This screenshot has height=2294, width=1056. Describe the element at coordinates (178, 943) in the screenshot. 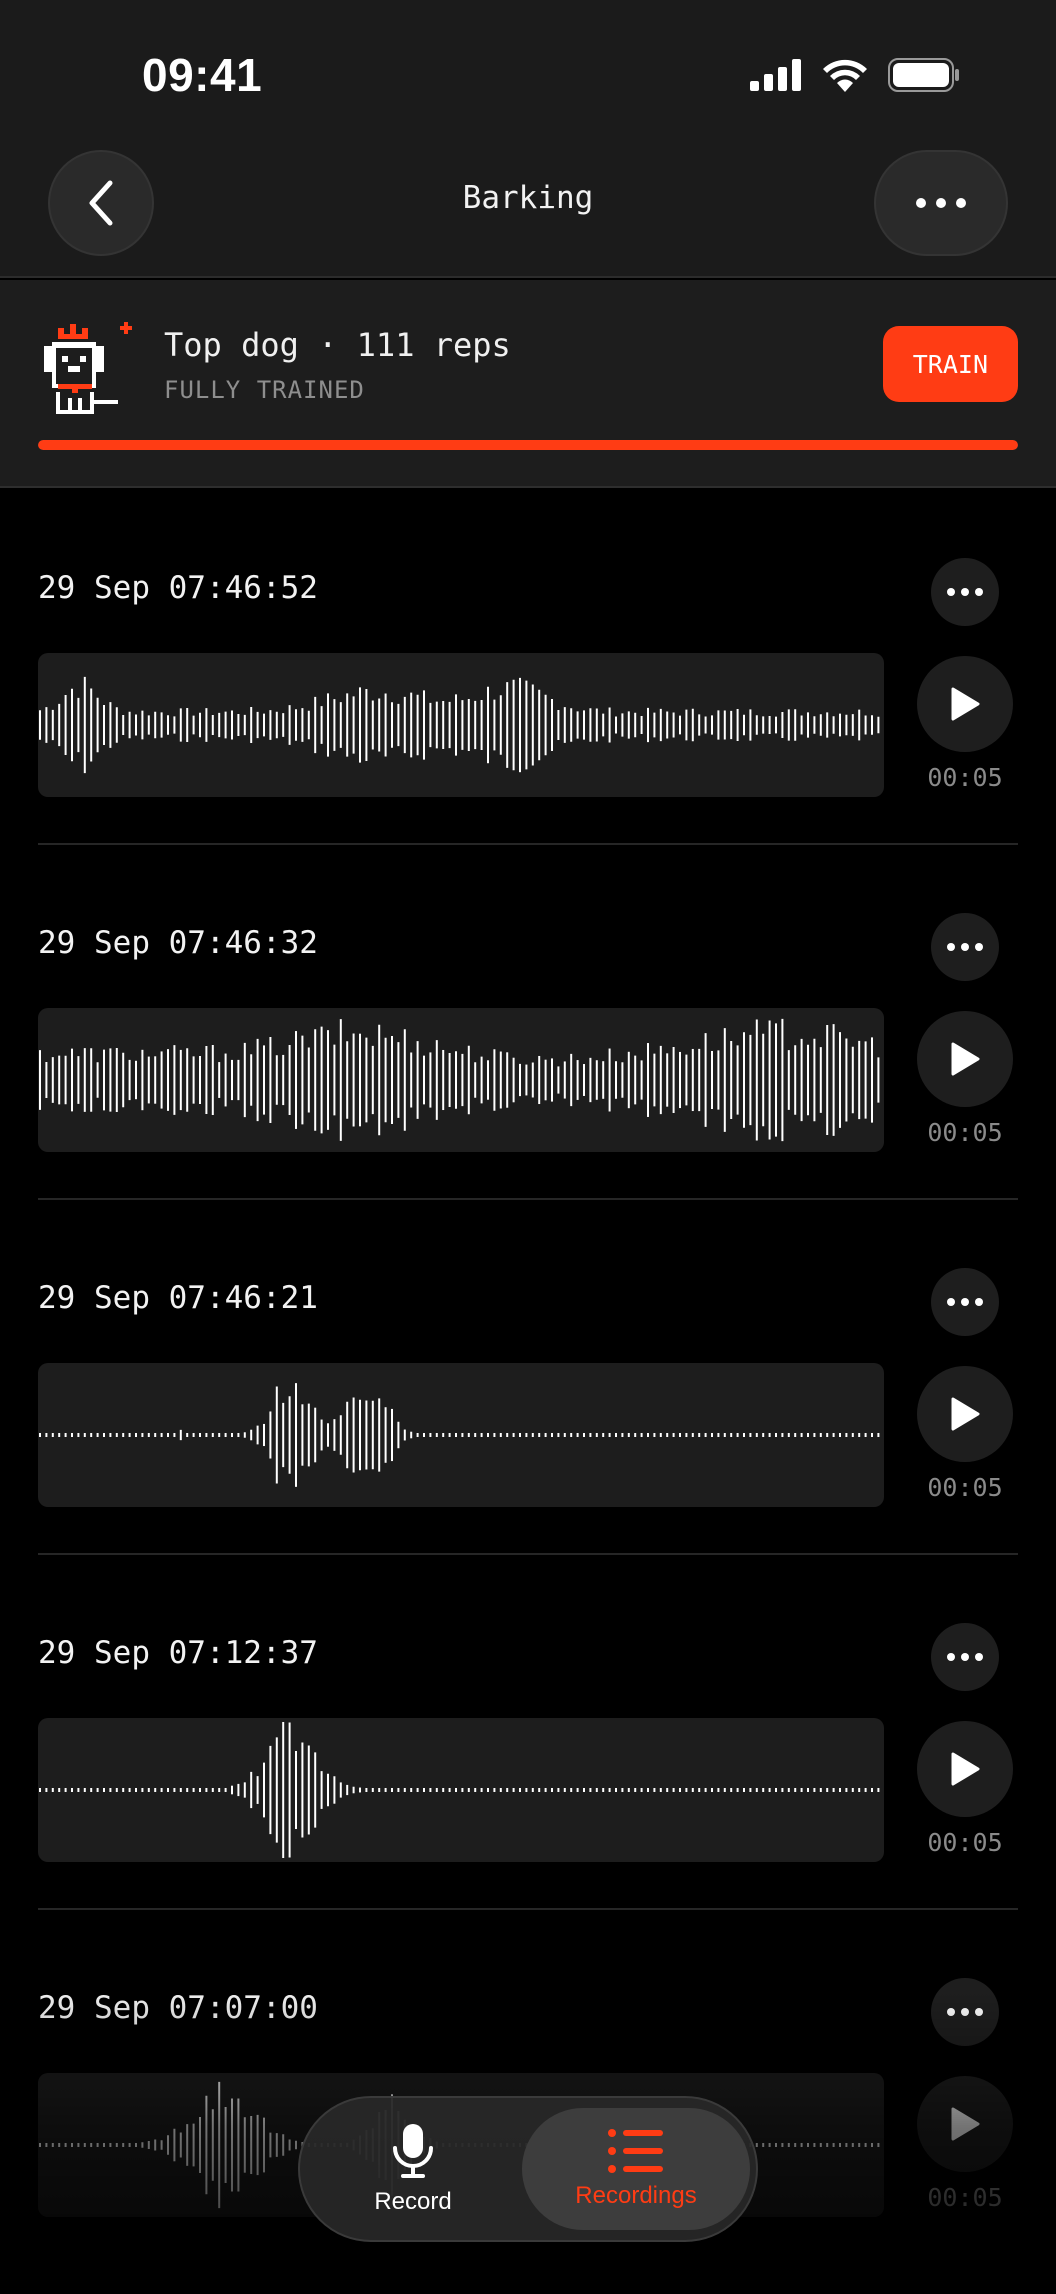

I see `recording-date: 29 Sep 07:46:32` at that location.